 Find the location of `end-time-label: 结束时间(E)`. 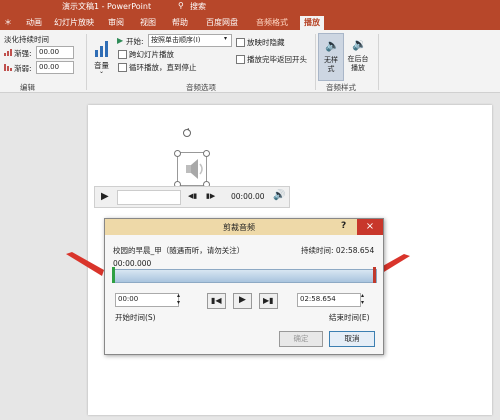

end-time-label: 结束时间(E) is located at coordinates (349, 317).